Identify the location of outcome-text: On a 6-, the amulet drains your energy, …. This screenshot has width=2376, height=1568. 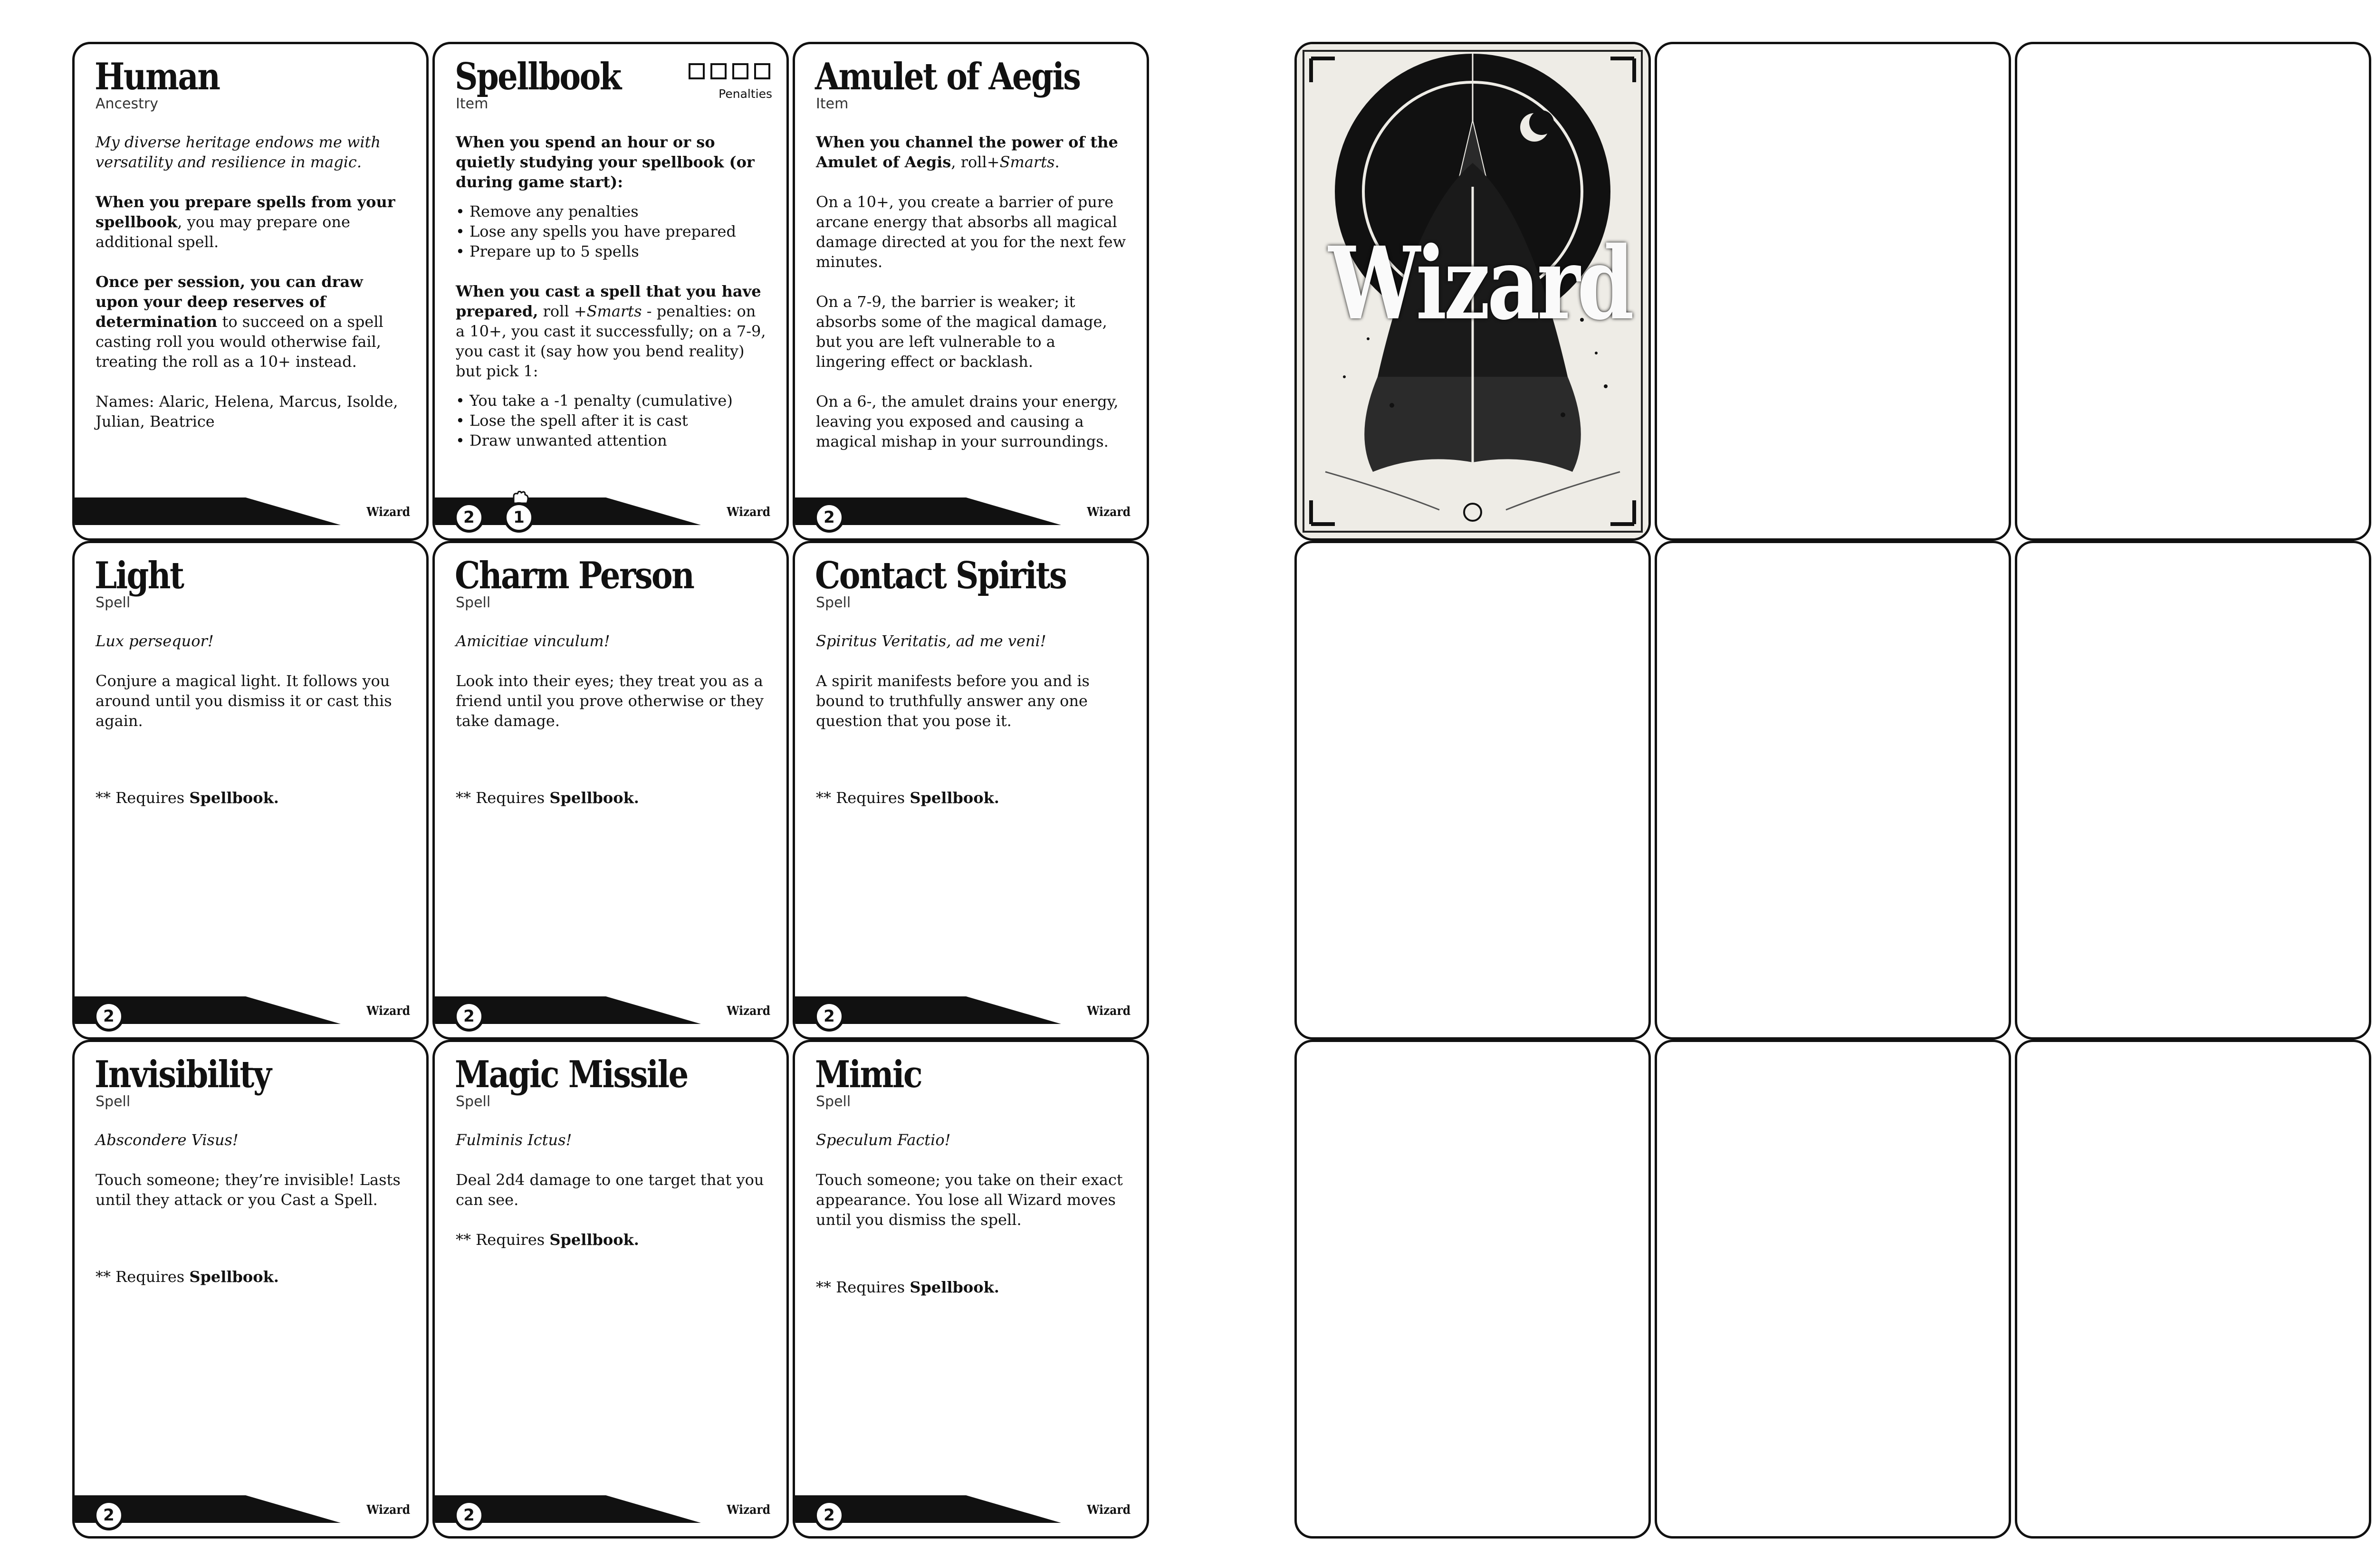
(967, 421).